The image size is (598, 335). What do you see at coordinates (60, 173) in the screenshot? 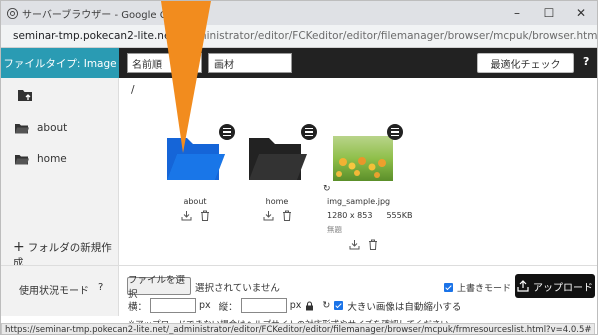
I see `sidebar: about home + フォルダの新規作成` at bounding box center [60, 173].